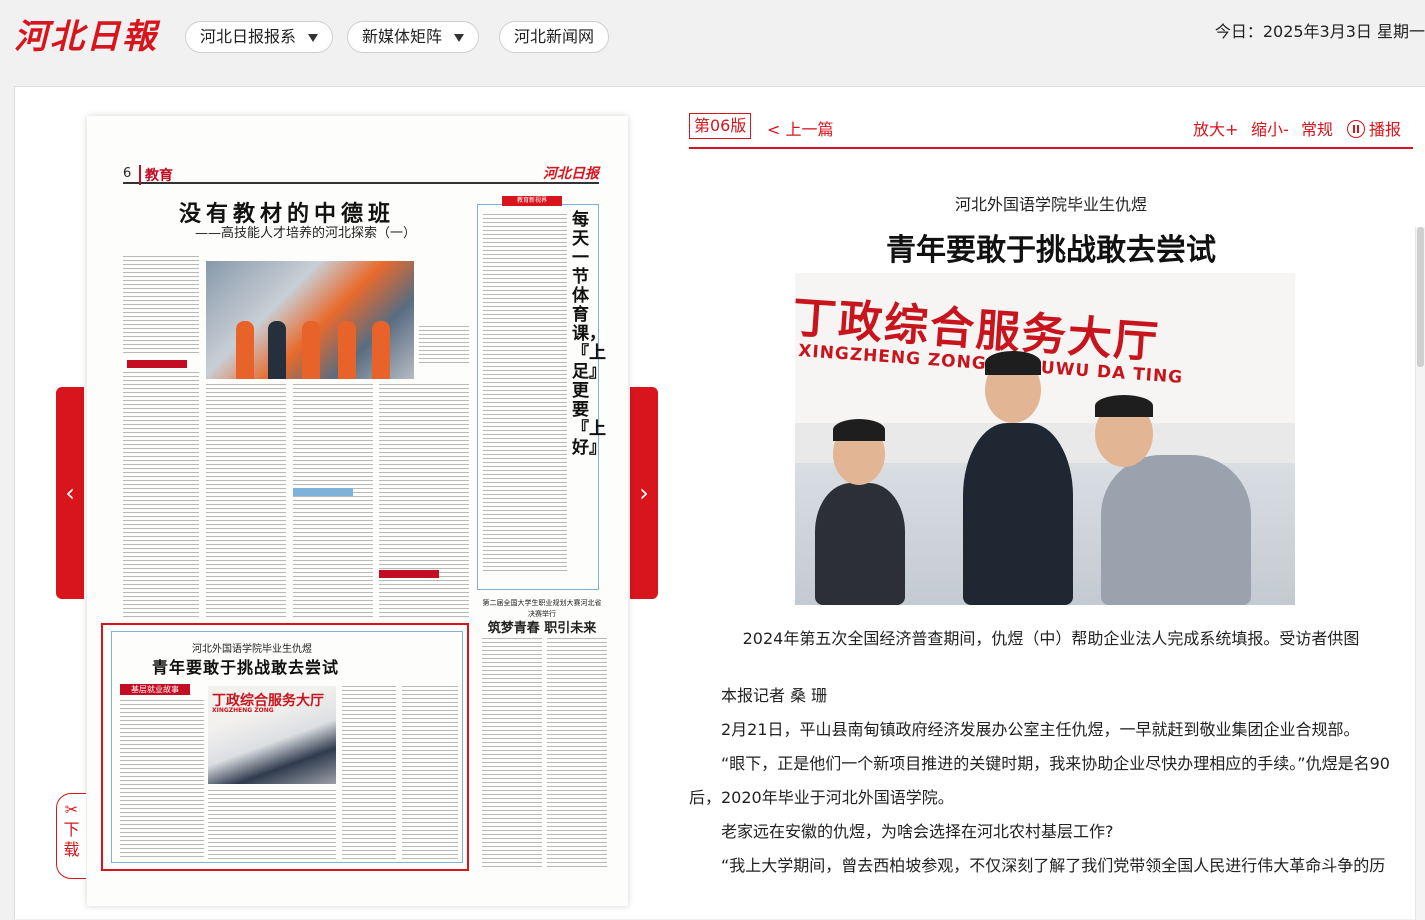  What do you see at coordinates (1050, 204) in the screenshot?
I see `article-kicker: 河北外国语学院毕业生仇煜` at bounding box center [1050, 204].